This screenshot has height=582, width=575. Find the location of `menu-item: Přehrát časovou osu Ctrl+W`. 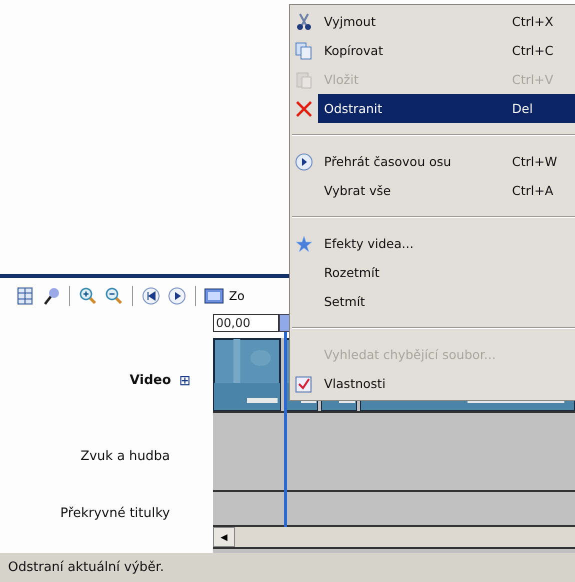

menu-item: Přehrát časovou osu Ctrl+W is located at coordinates (432, 161).